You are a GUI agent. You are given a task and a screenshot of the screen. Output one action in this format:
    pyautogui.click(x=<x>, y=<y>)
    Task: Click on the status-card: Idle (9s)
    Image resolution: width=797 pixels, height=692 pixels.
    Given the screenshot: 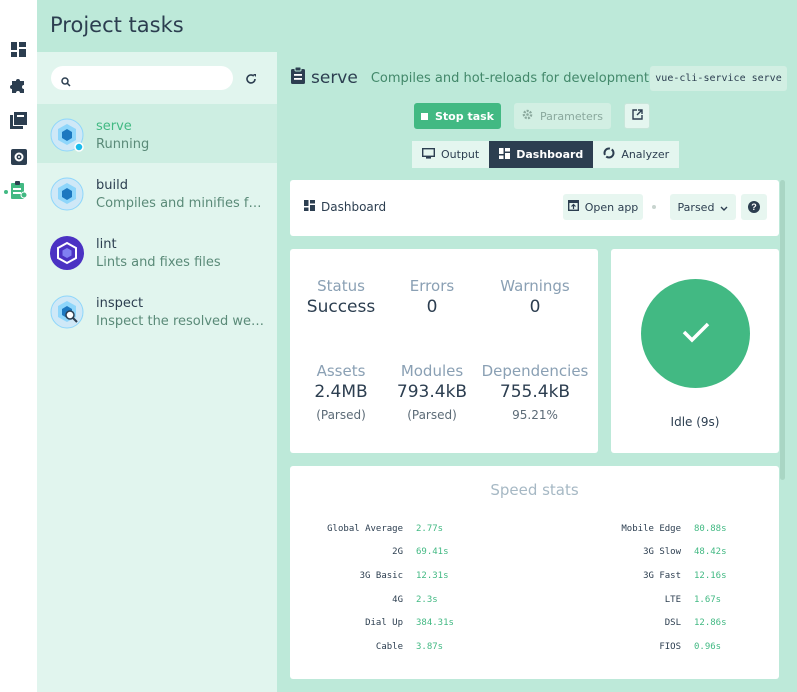 What is the action you would take?
    pyautogui.click(x=695, y=351)
    